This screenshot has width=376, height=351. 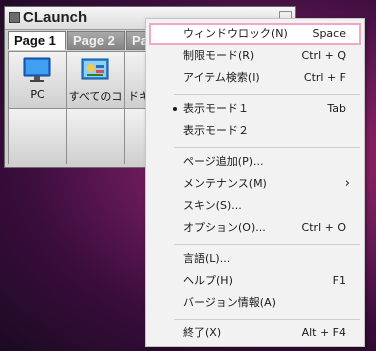 What do you see at coordinates (37, 94) in the screenshot?
I see `launcher-item-label: PC` at bounding box center [37, 94].